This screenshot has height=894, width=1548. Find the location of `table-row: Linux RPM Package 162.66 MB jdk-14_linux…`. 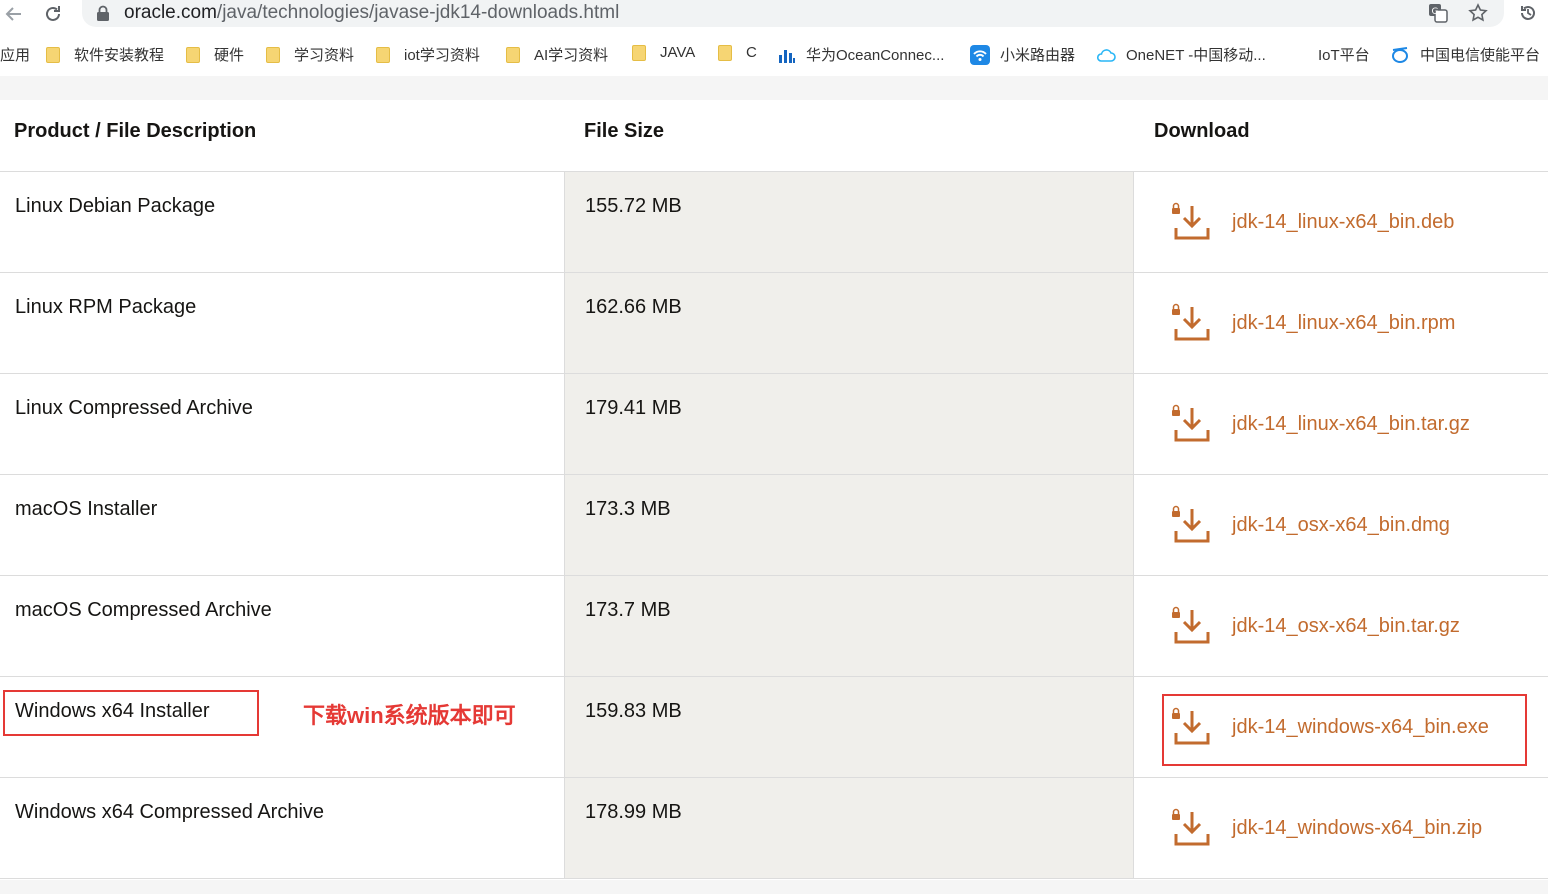

table-row: Linux RPM Package 162.66 MB jdk-14_linux… is located at coordinates (774, 323).